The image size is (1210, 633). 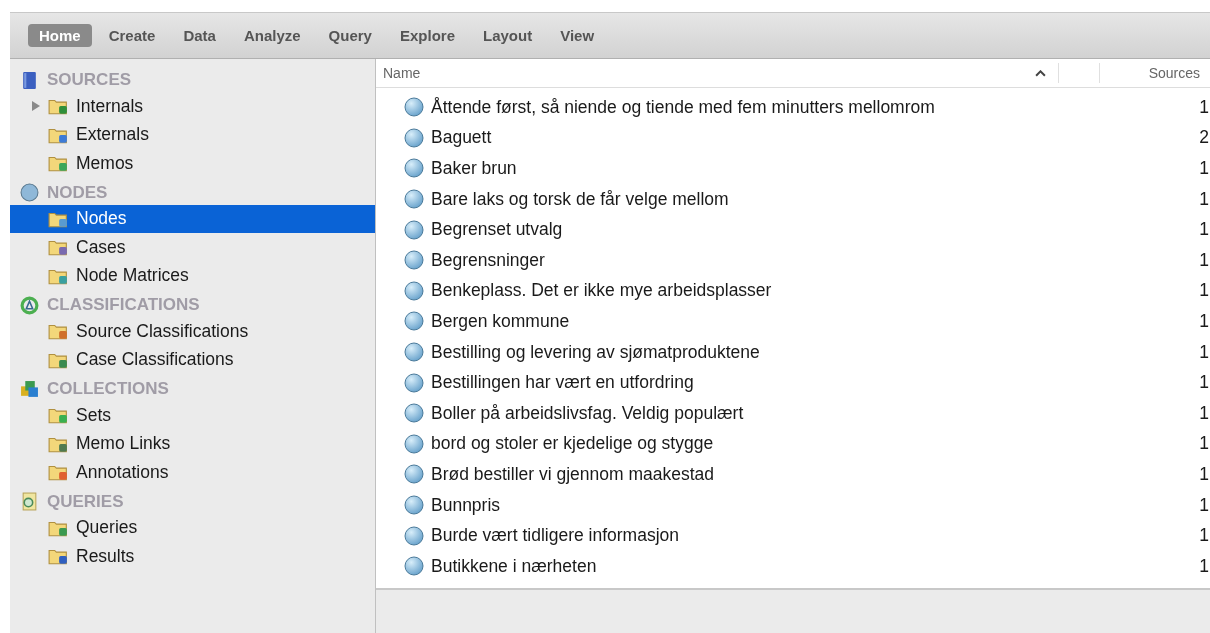 I want to click on ribbon-tab: Layout, so click(x=508, y=35).